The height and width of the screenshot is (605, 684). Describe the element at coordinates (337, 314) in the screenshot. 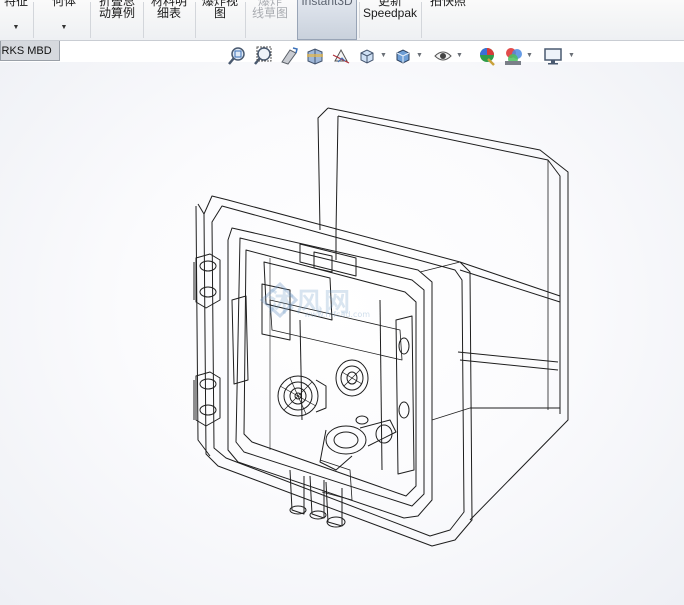

I see `watermark-sub: www.mfcad.com` at that location.